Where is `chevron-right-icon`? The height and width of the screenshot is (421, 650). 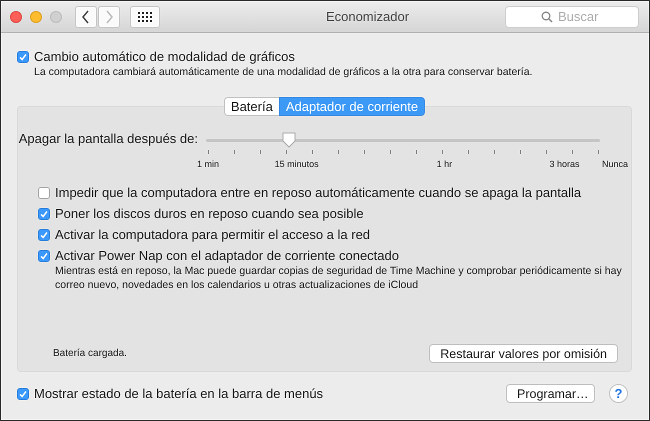
chevron-right-icon is located at coordinates (109, 17).